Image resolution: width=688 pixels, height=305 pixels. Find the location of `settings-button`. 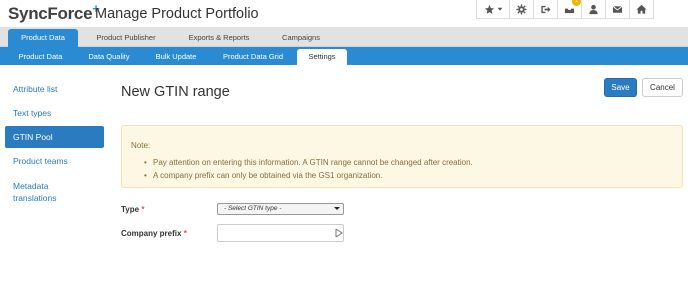

settings-button is located at coordinates (522, 9).